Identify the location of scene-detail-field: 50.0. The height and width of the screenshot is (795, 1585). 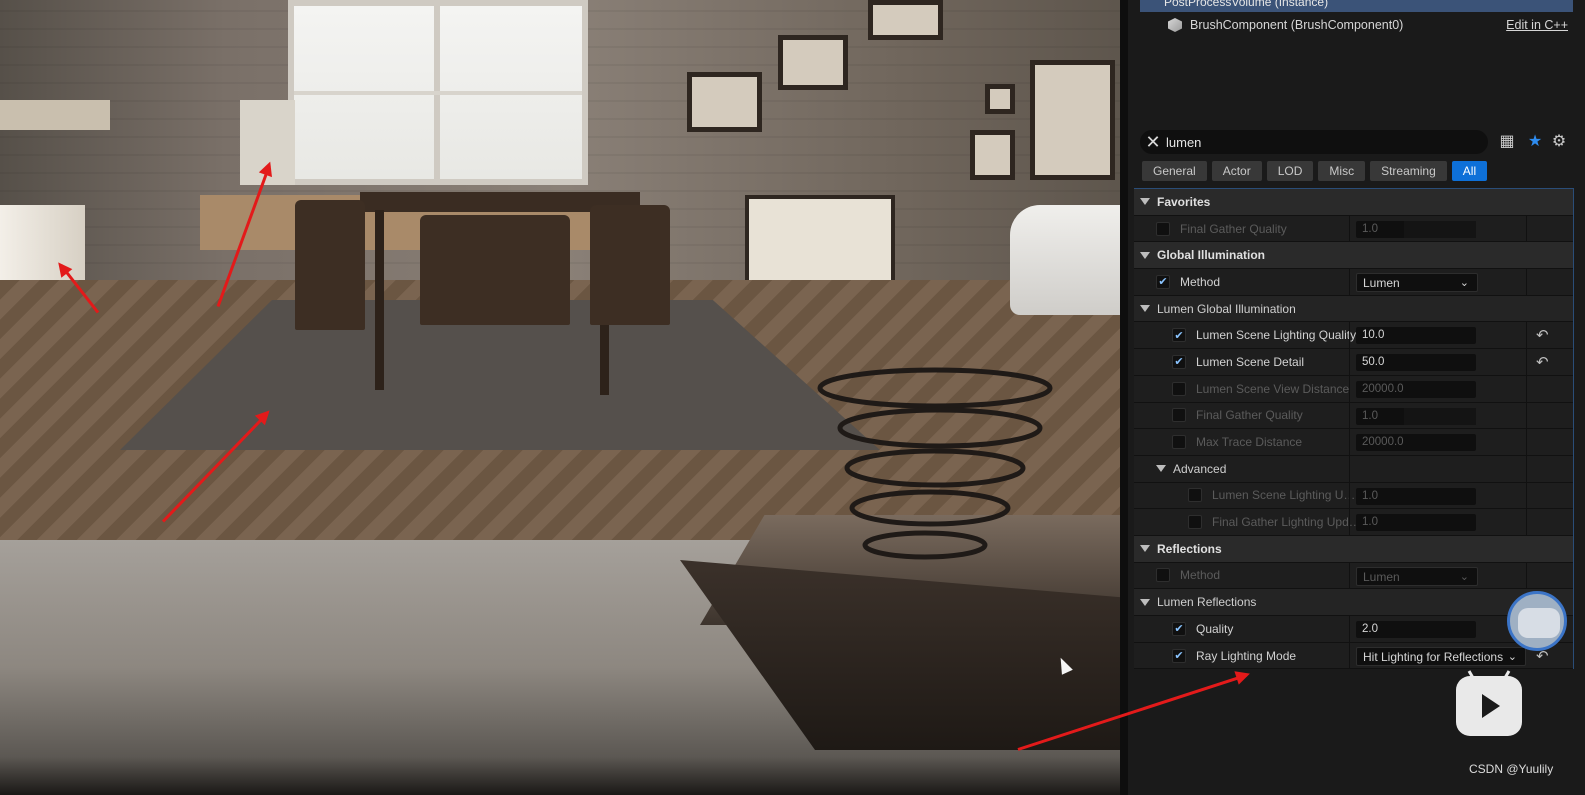
(1416, 363).